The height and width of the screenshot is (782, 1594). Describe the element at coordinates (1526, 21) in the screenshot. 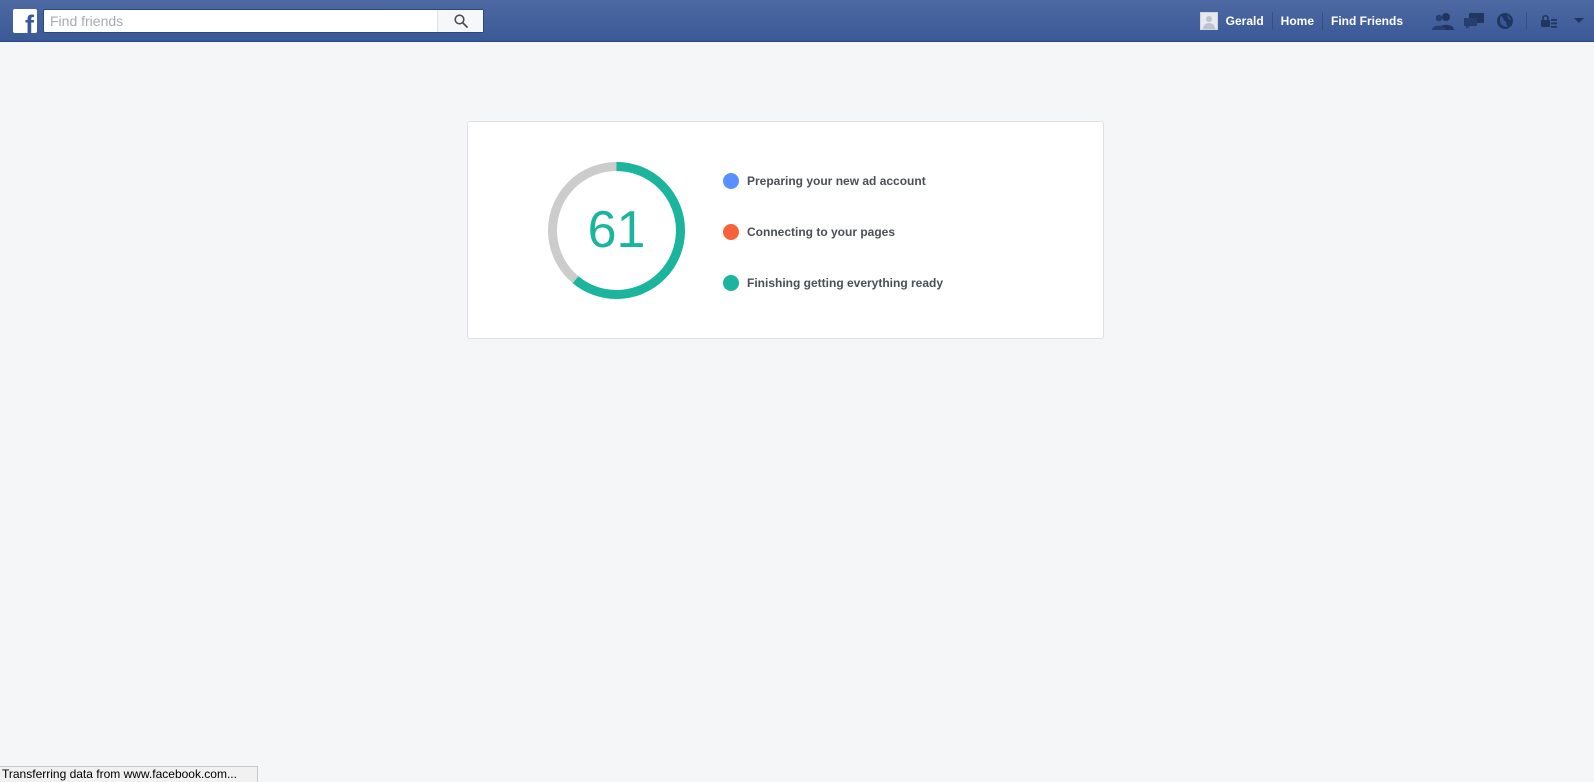

I see `nav-divider` at that location.